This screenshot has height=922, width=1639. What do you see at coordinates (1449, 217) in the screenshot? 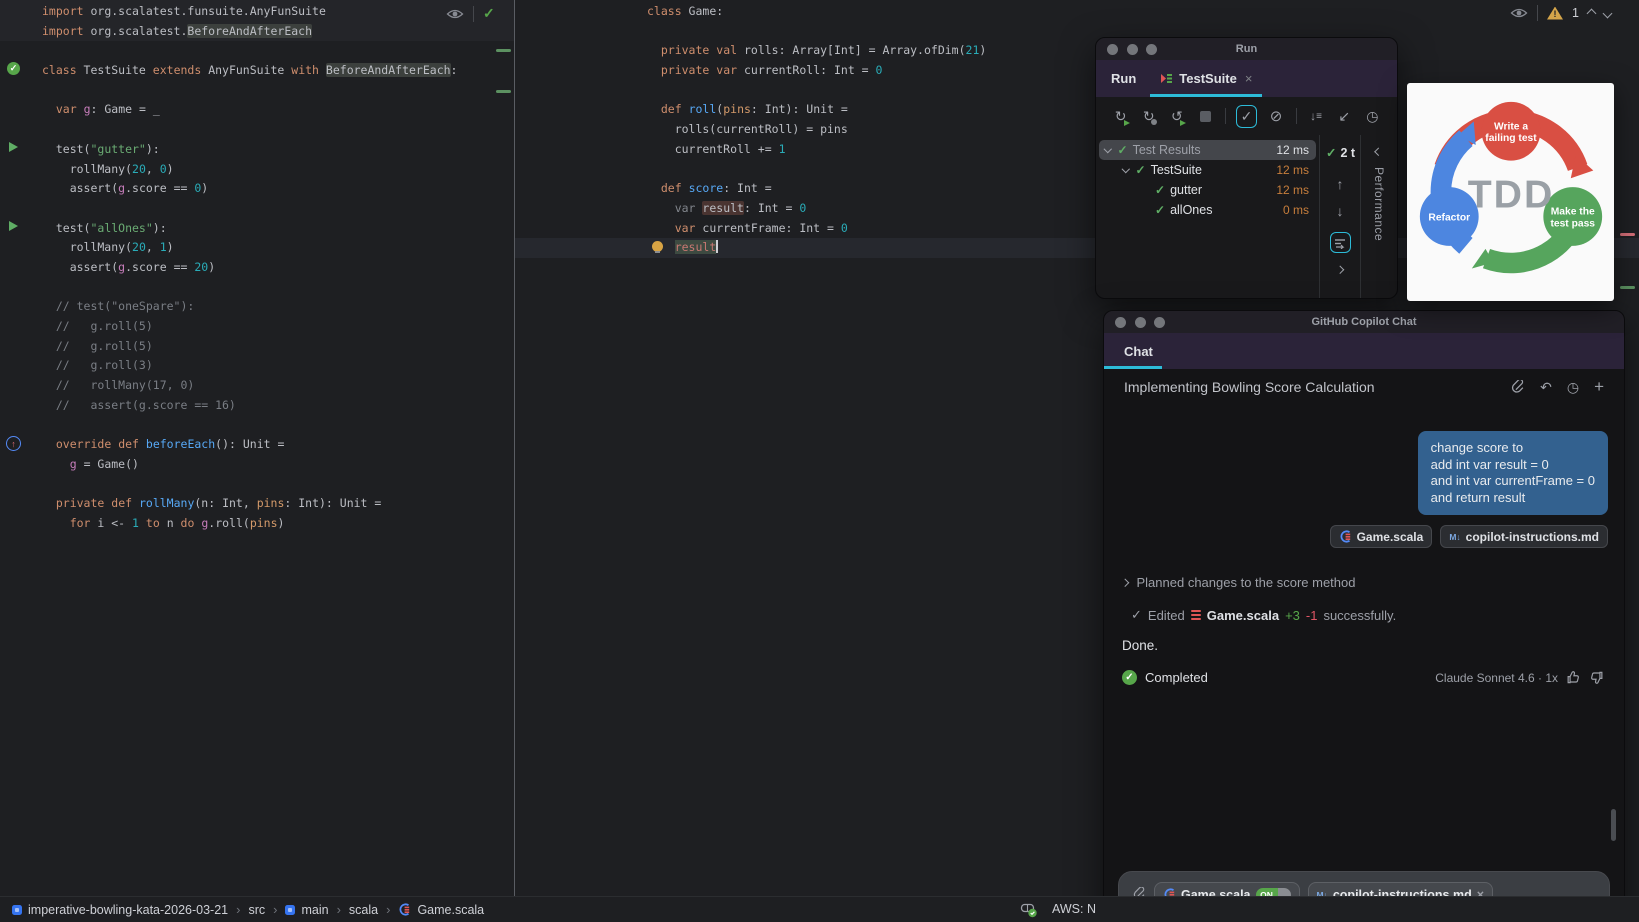
I see `svg-text: Refactor` at bounding box center [1449, 217].